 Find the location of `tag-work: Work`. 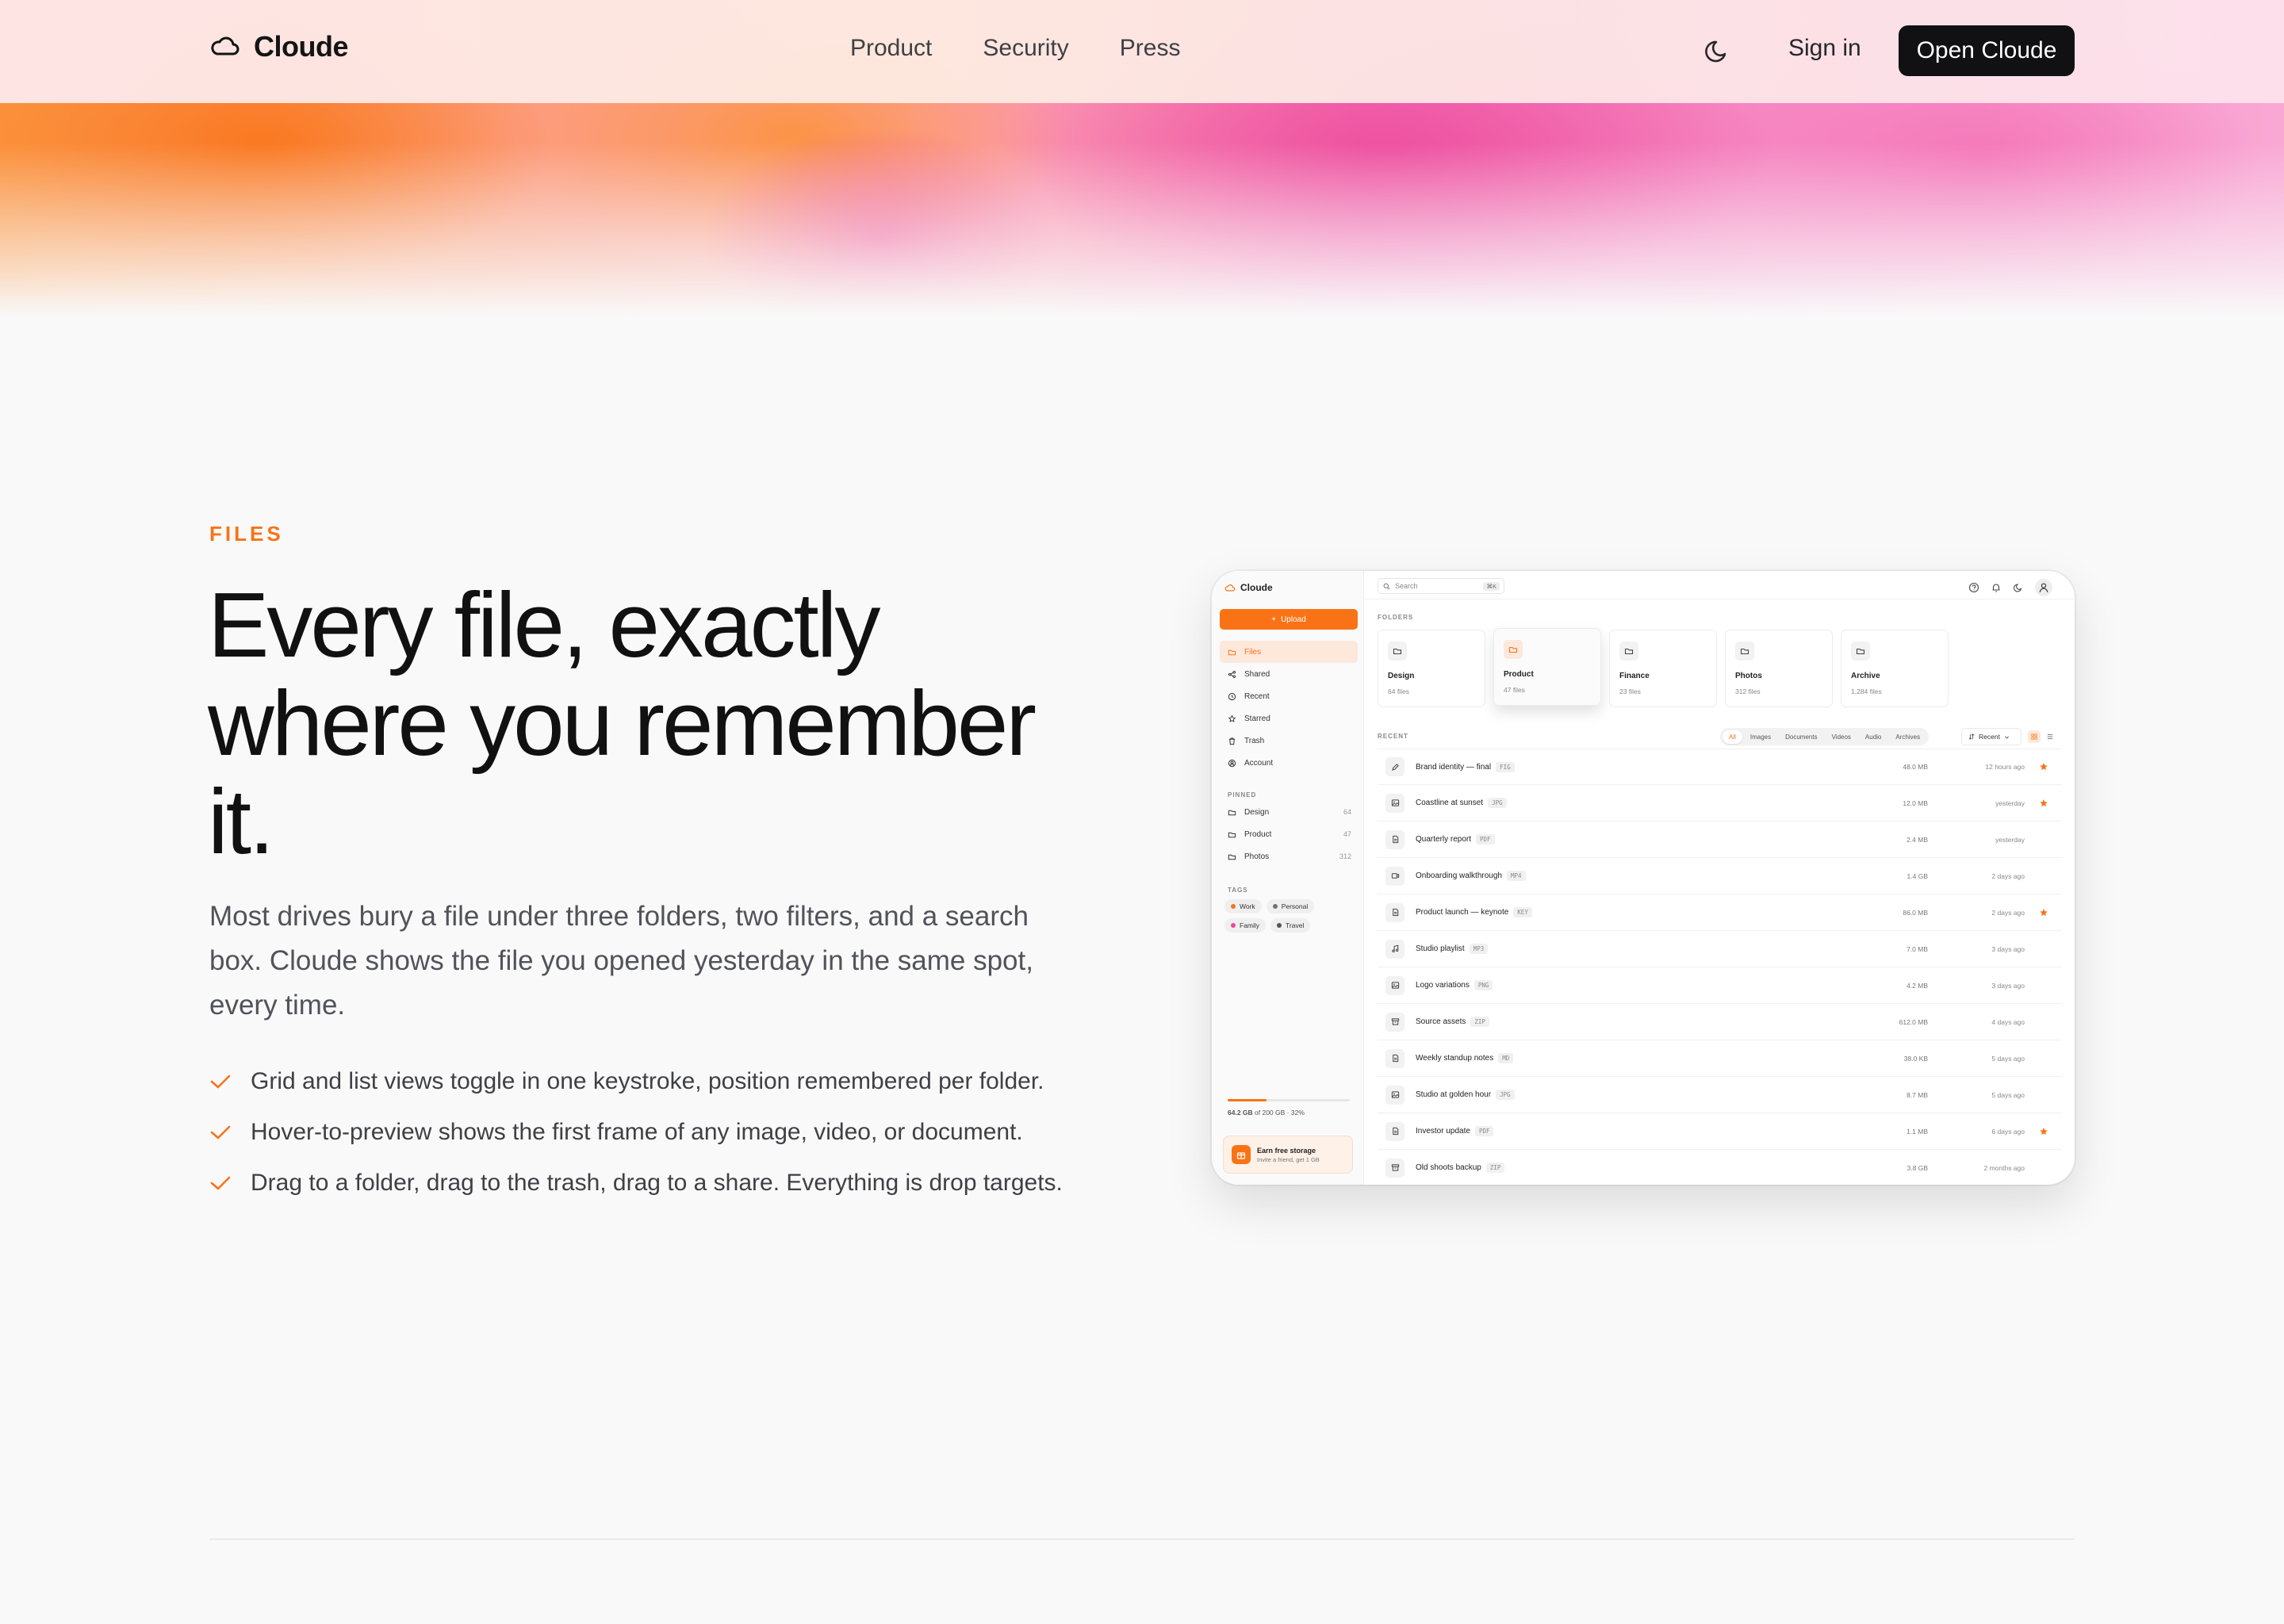

tag-work: Work is located at coordinates (1243, 906).